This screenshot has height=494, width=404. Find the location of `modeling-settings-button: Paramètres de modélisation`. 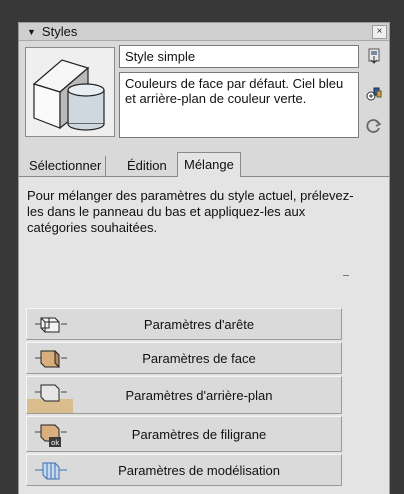

modeling-settings-button: Paramètres de modélisation is located at coordinates (184, 470).